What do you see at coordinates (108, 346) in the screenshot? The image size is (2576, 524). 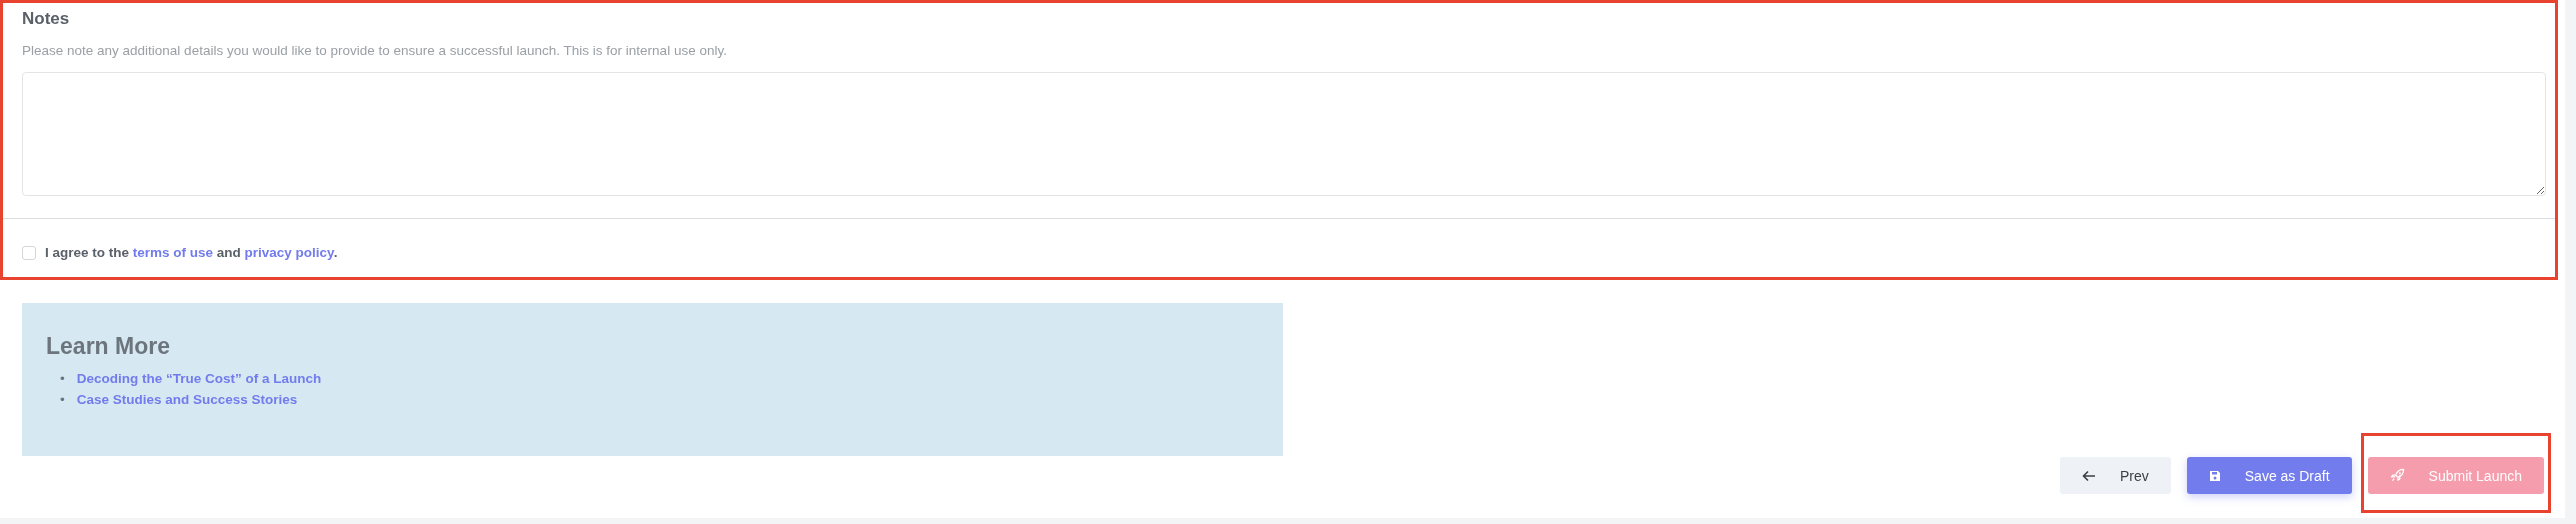 I see `learn-more-title: Learn More` at bounding box center [108, 346].